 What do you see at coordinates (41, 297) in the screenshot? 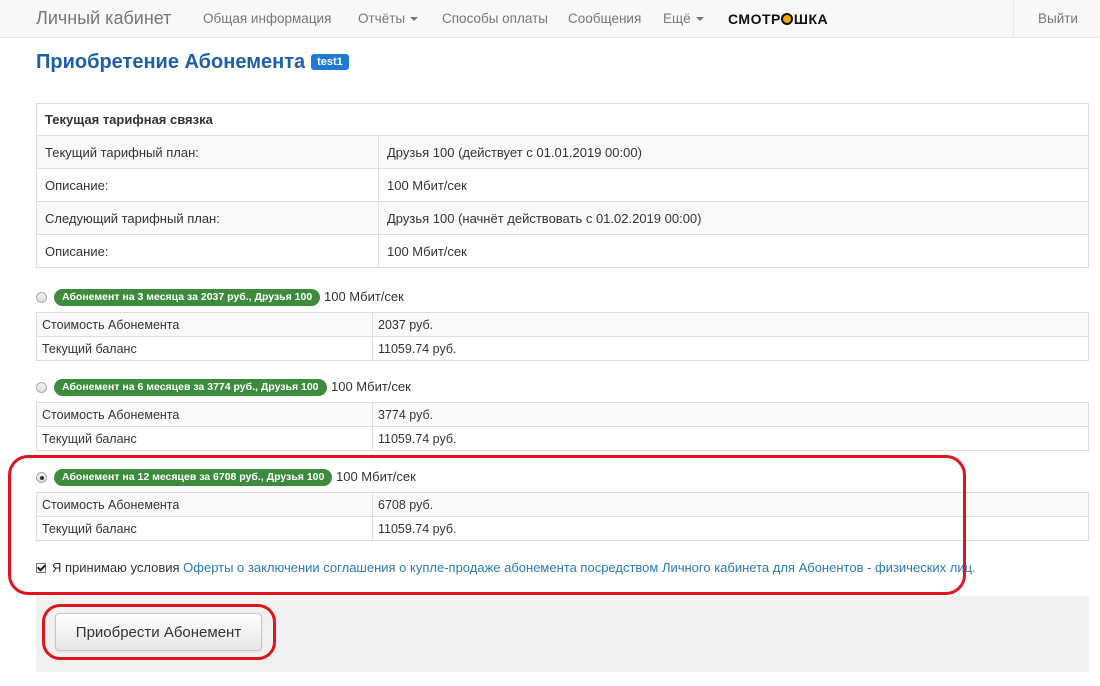
I see `subscription-radio-3-months` at bounding box center [41, 297].